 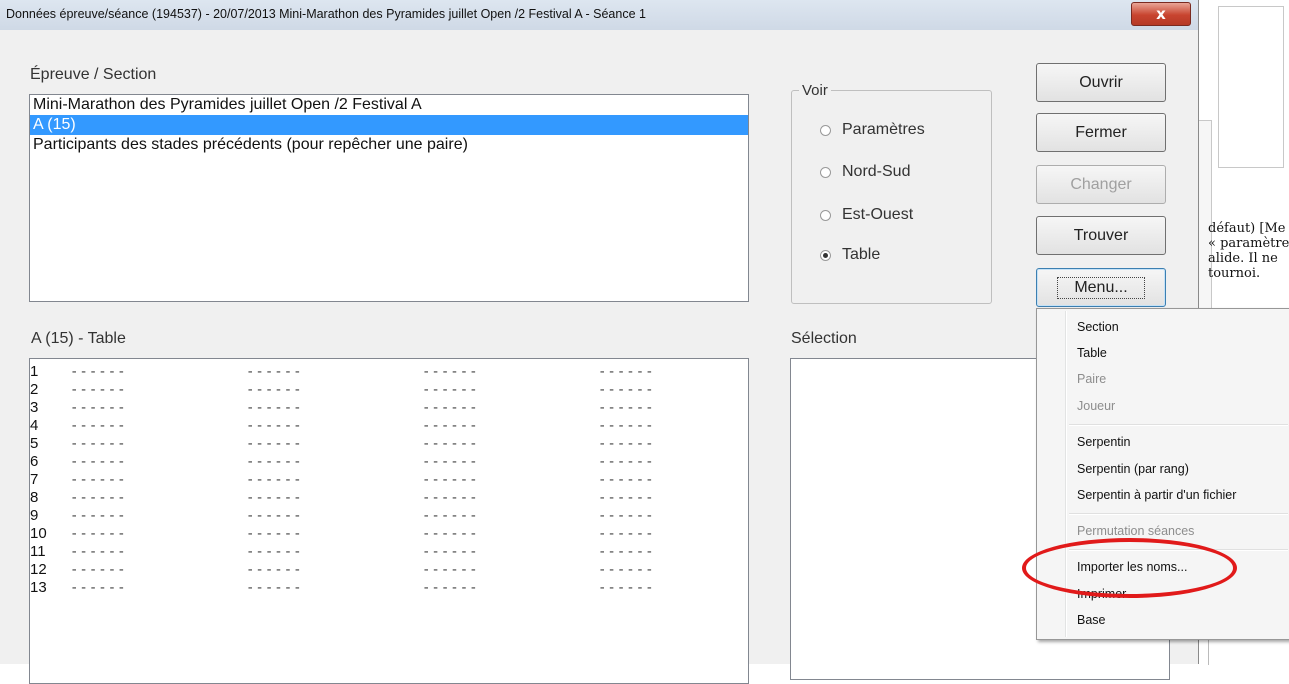 What do you see at coordinates (1136, 531) in the screenshot?
I see `menu-item-permutation-seances: Permutation séances` at bounding box center [1136, 531].